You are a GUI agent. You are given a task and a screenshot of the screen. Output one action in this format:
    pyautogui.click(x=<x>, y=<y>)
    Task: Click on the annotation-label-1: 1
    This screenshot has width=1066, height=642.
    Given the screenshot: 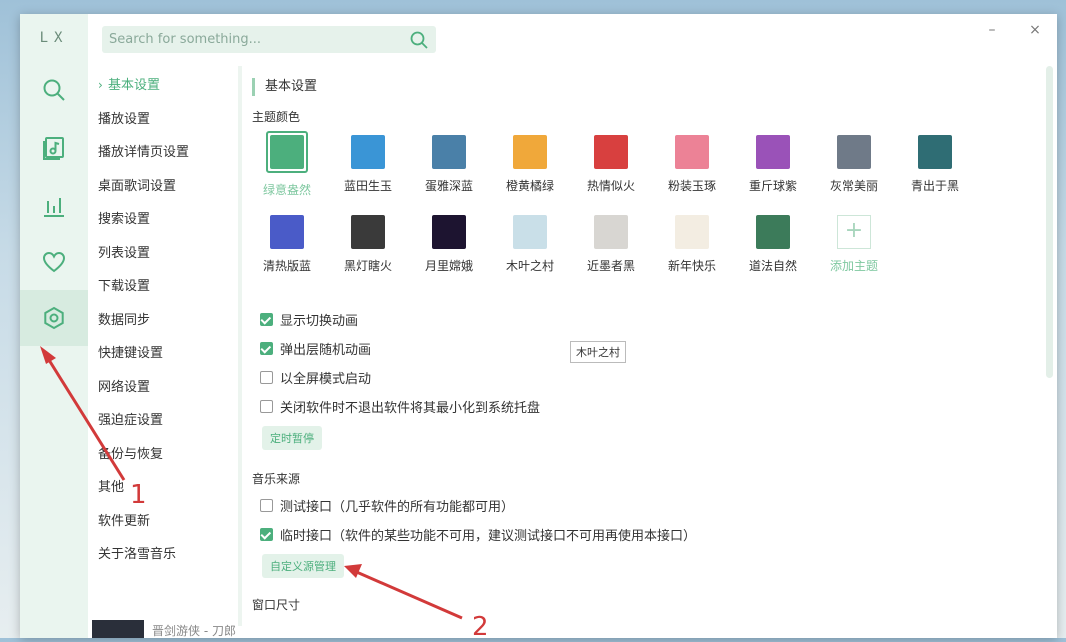 What is the action you would take?
    pyautogui.click(x=138, y=495)
    